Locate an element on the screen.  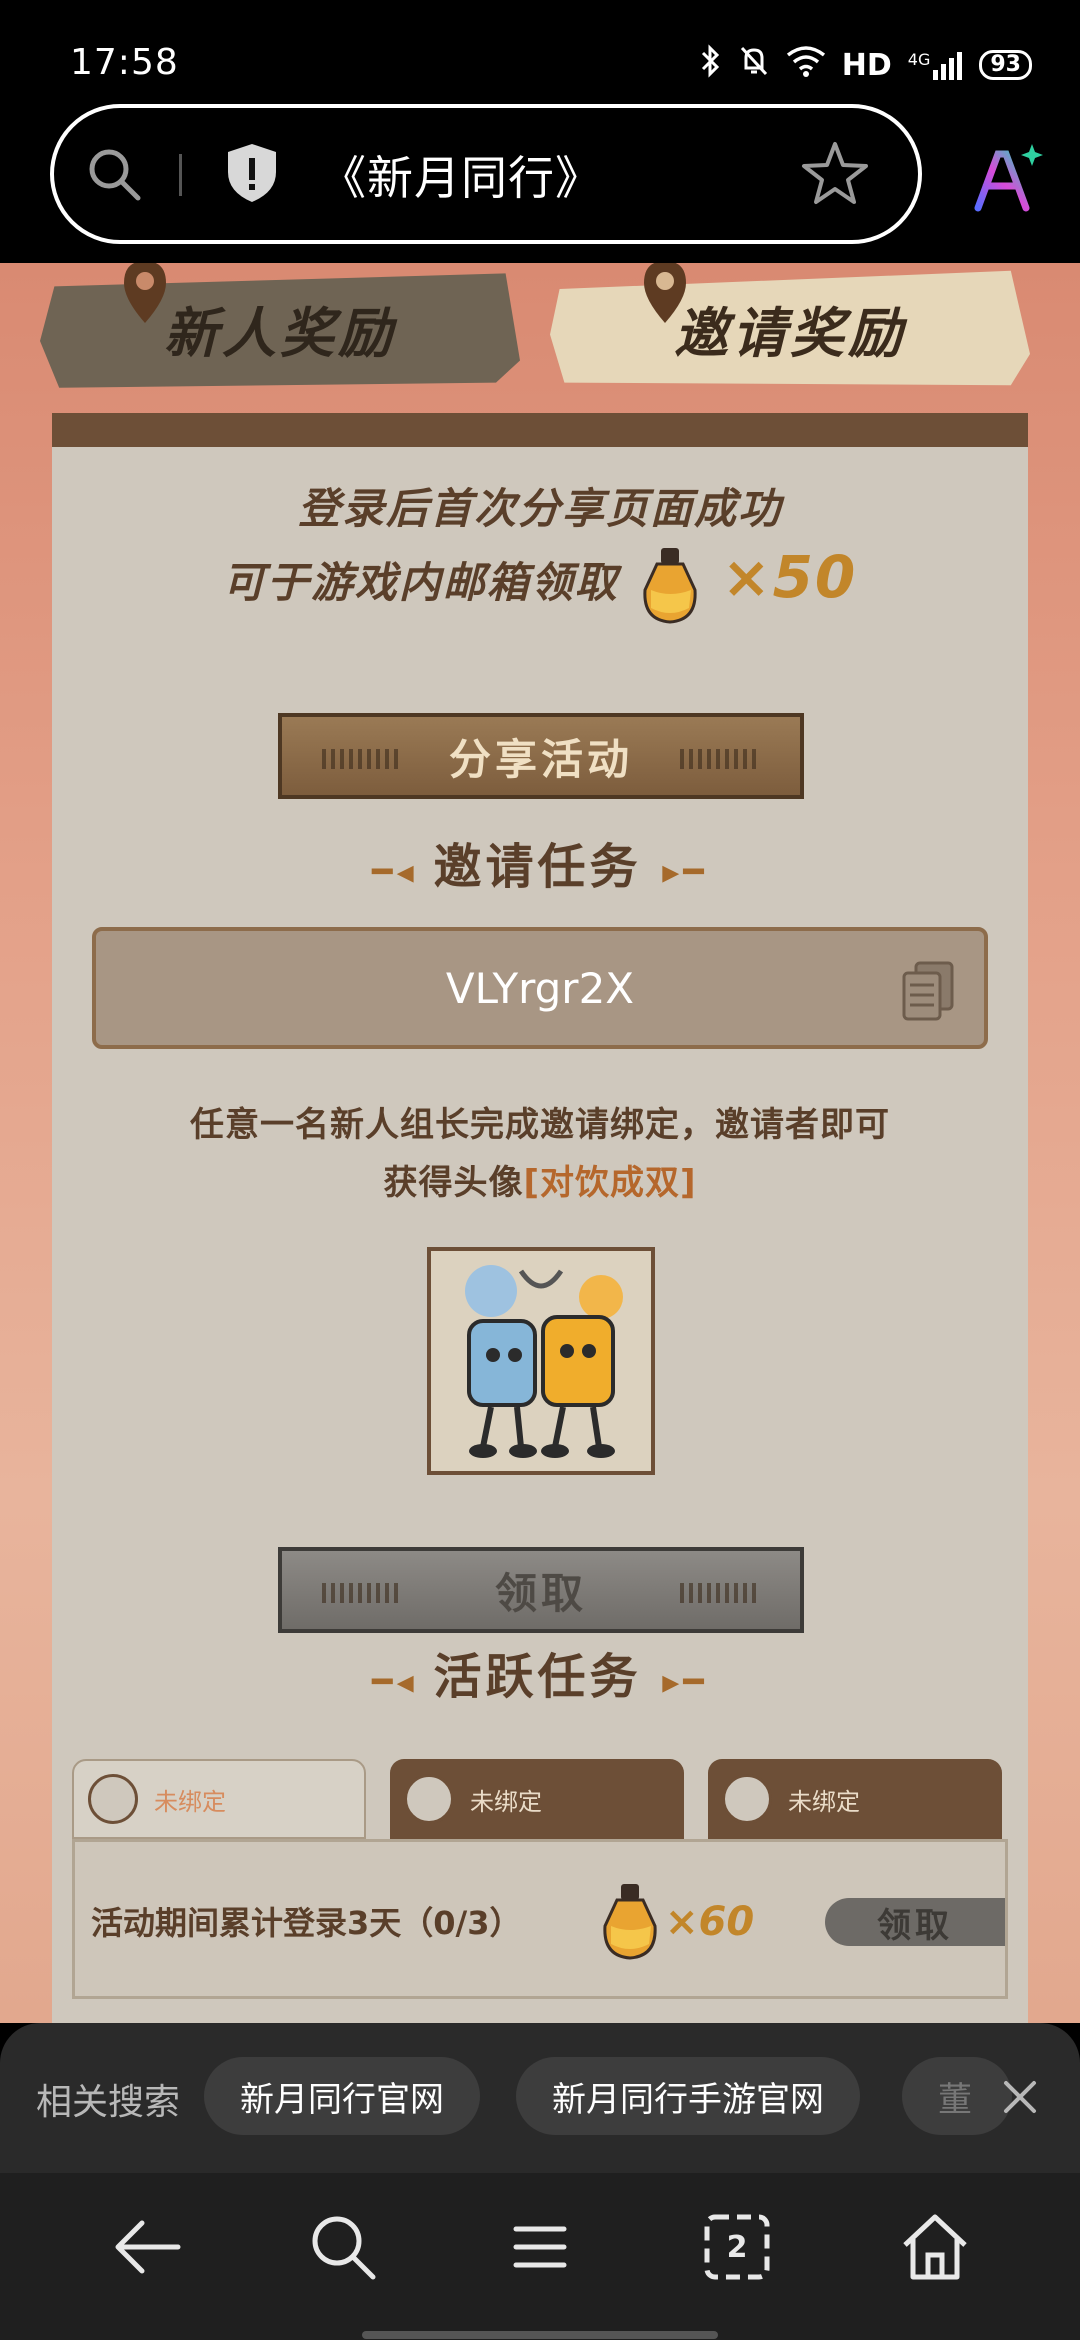
tabs-button: 2 is located at coordinates (737, 2247).